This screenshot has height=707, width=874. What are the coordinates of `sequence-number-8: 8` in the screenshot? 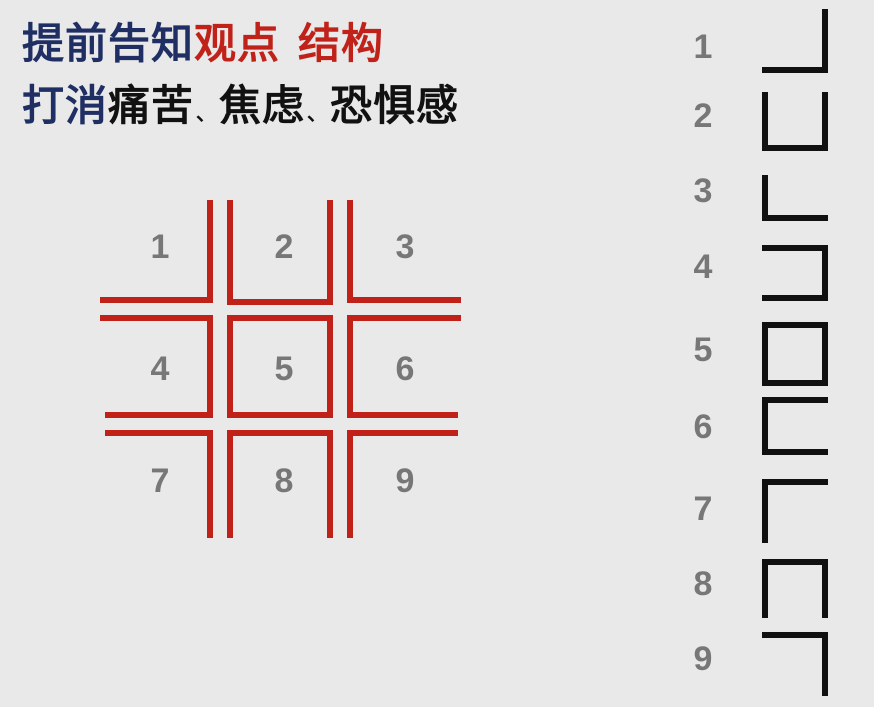 It's located at (703, 584).